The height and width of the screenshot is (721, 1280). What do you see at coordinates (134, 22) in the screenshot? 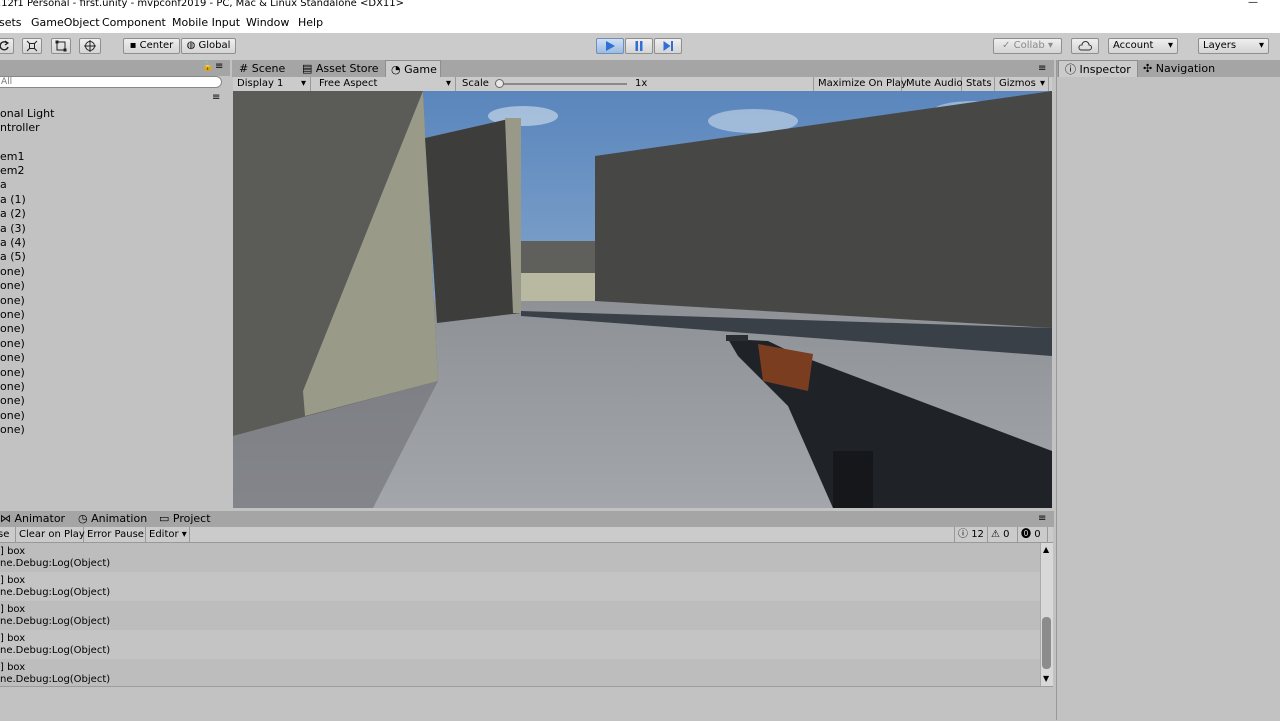
I see `menu-component: Component` at bounding box center [134, 22].